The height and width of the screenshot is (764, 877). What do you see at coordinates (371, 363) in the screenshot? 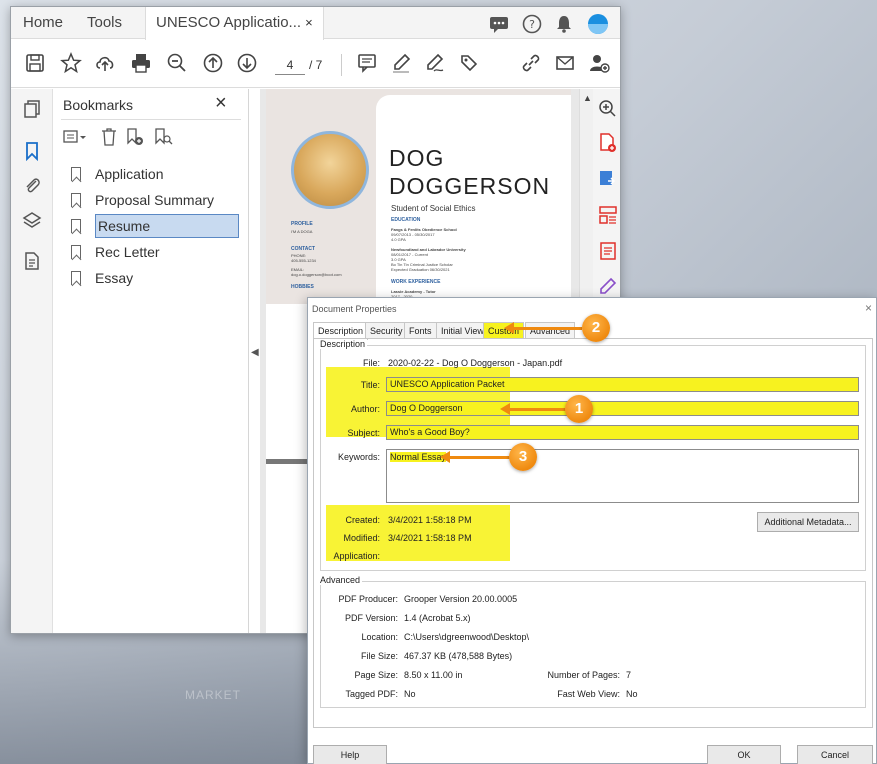
I see `file-label: File:` at bounding box center [371, 363].